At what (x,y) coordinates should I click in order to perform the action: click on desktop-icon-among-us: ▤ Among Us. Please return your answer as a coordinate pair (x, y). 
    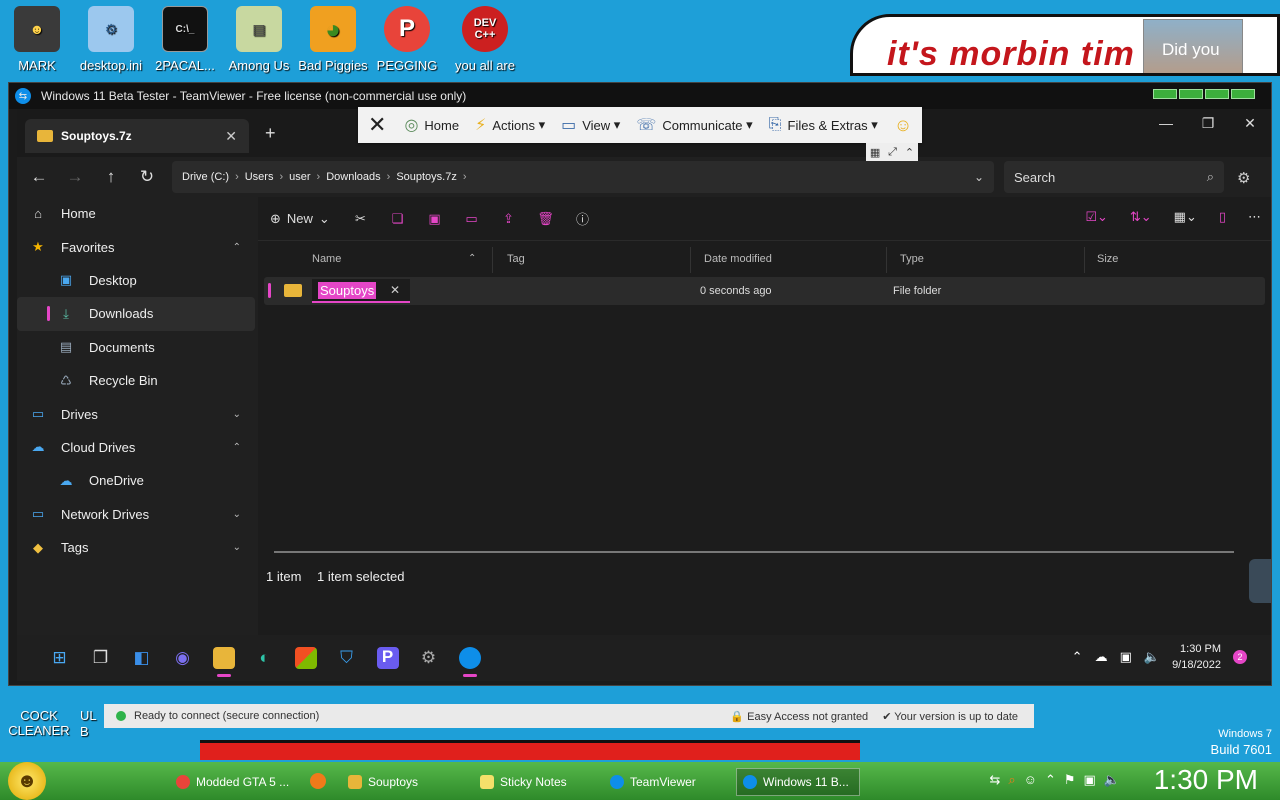
    Looking at the image, I should click on (259, 39).